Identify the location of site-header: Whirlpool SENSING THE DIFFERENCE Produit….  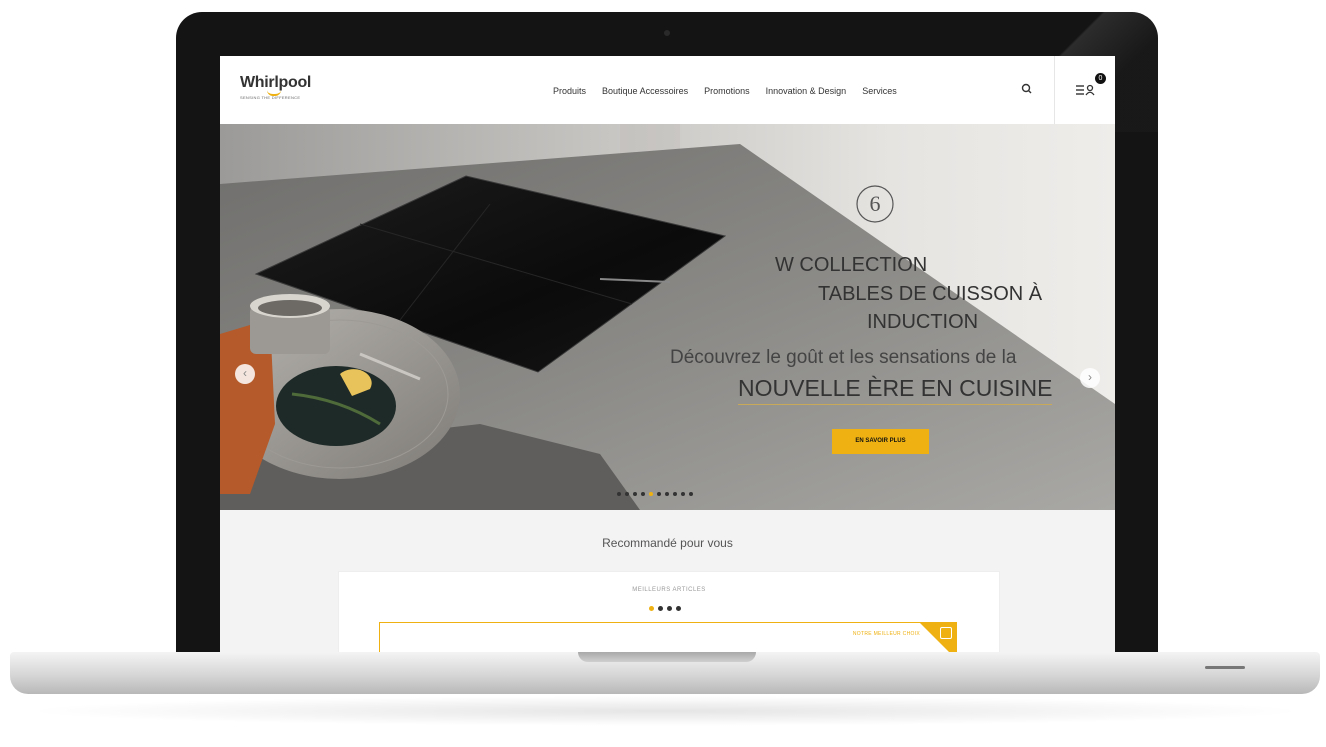
(667, 90).